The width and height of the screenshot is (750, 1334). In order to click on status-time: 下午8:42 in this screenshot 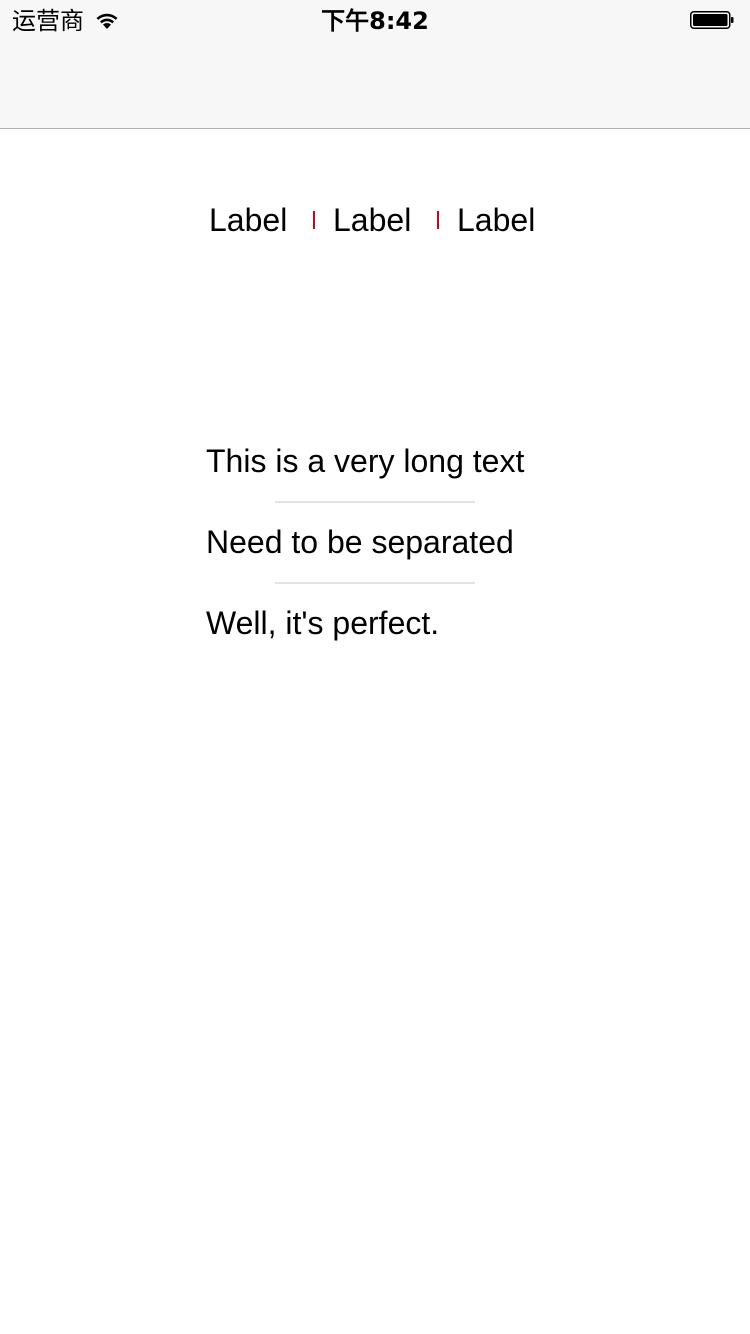, I will do `click(375, 21)`.